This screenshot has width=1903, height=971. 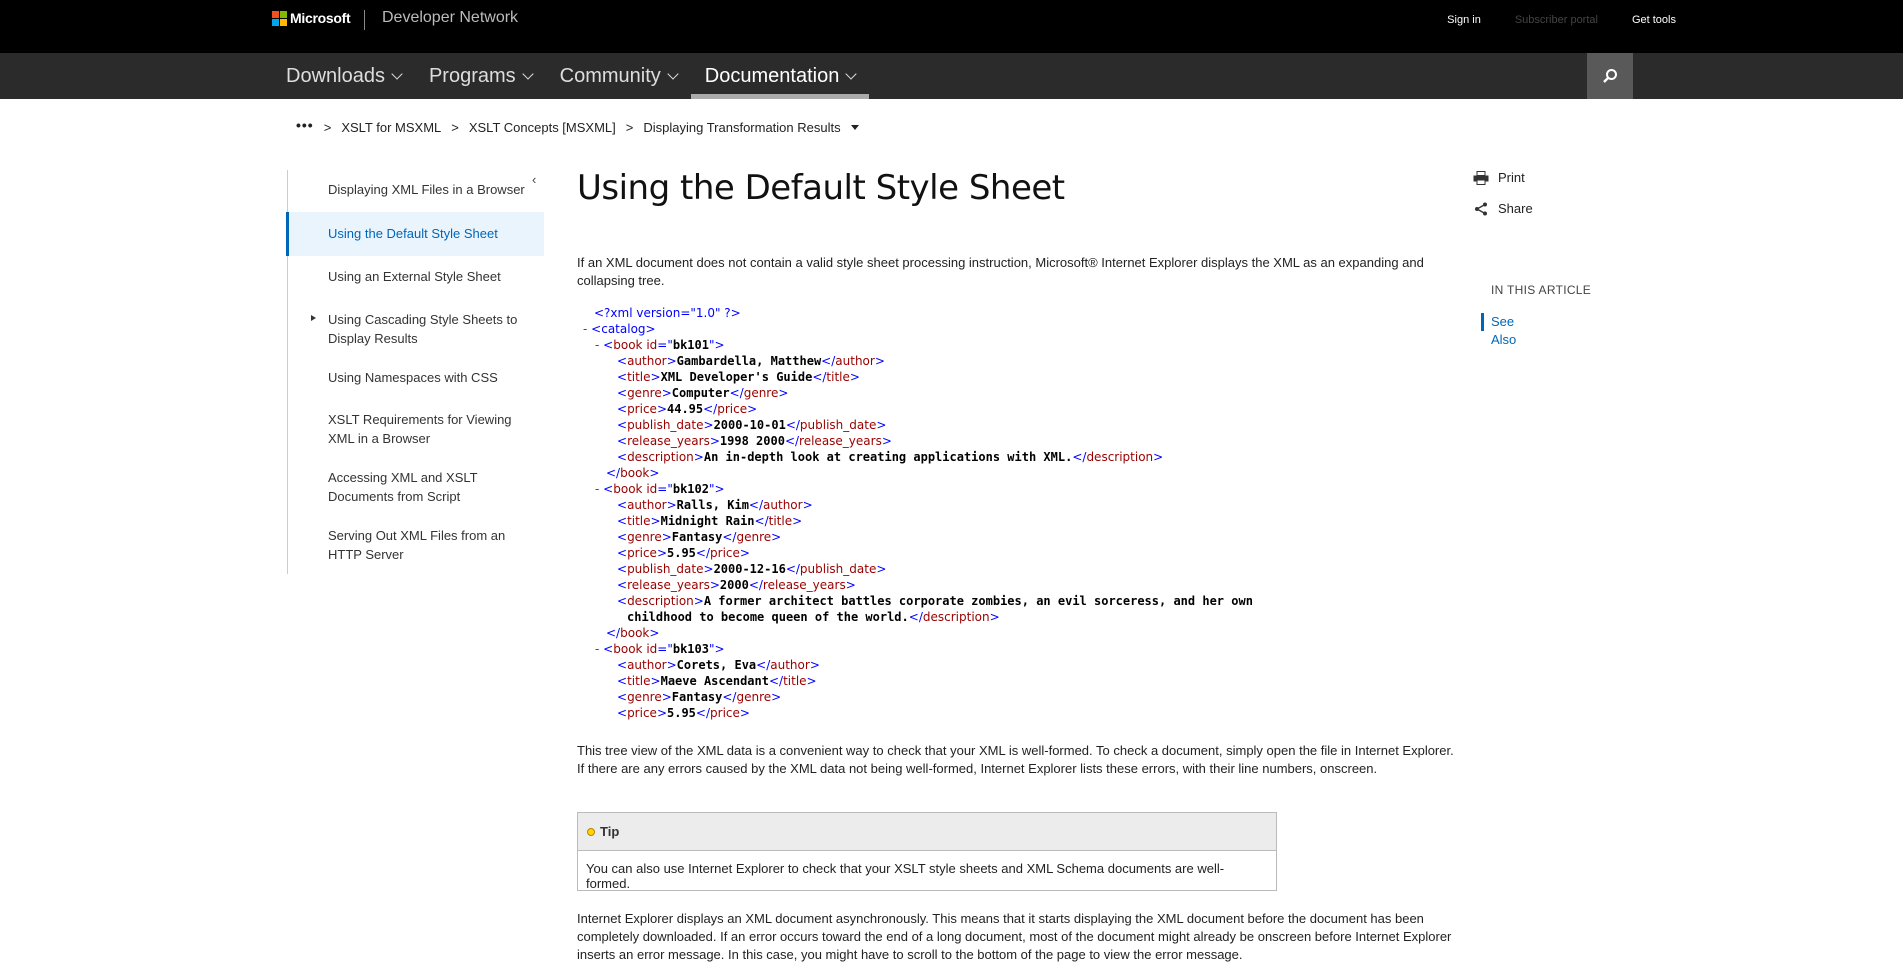 I want to click on xml-field-line: <price>5.95</price>, so click(x=683, y=713).